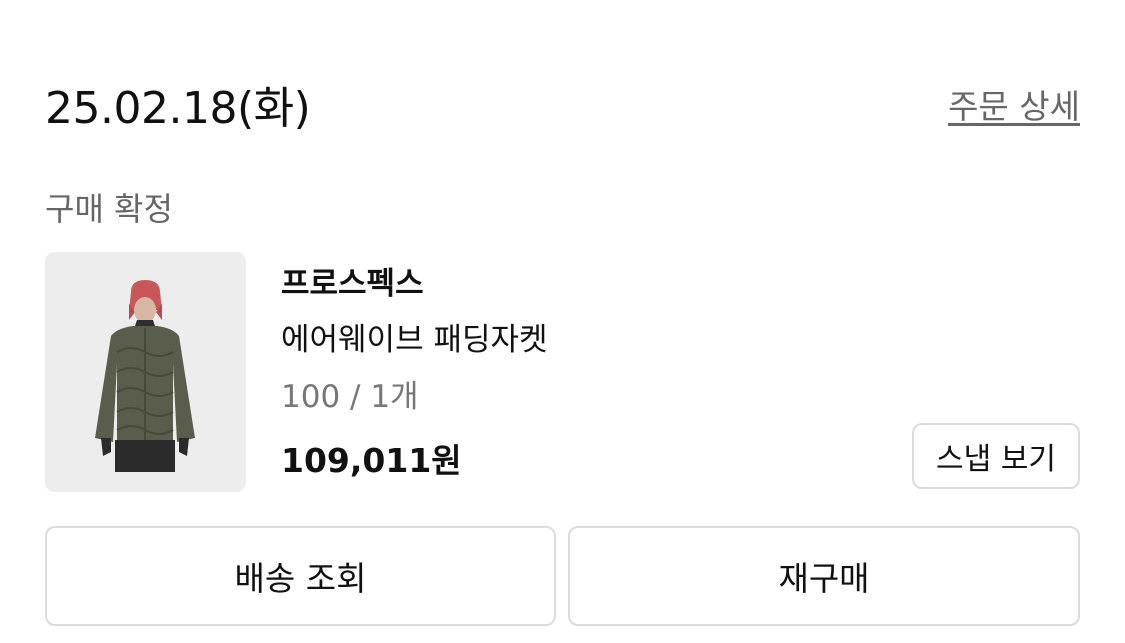 This screenshot has width=1125, height=643. Describe the element at coordinates (1014, 104) in the screenshot. I see `order-detail-link: 주문 상세` at that location.